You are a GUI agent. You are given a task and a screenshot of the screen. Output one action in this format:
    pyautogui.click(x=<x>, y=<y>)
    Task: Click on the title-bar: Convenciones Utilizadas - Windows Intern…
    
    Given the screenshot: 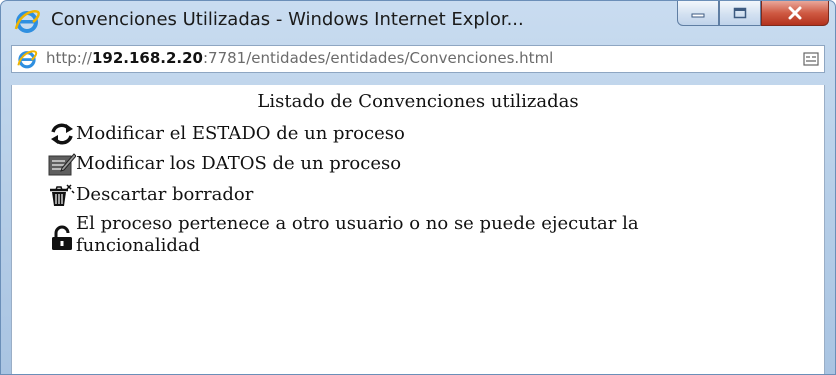 What is the action you would take?
    pyautogui.click(x=418, y=21)
    